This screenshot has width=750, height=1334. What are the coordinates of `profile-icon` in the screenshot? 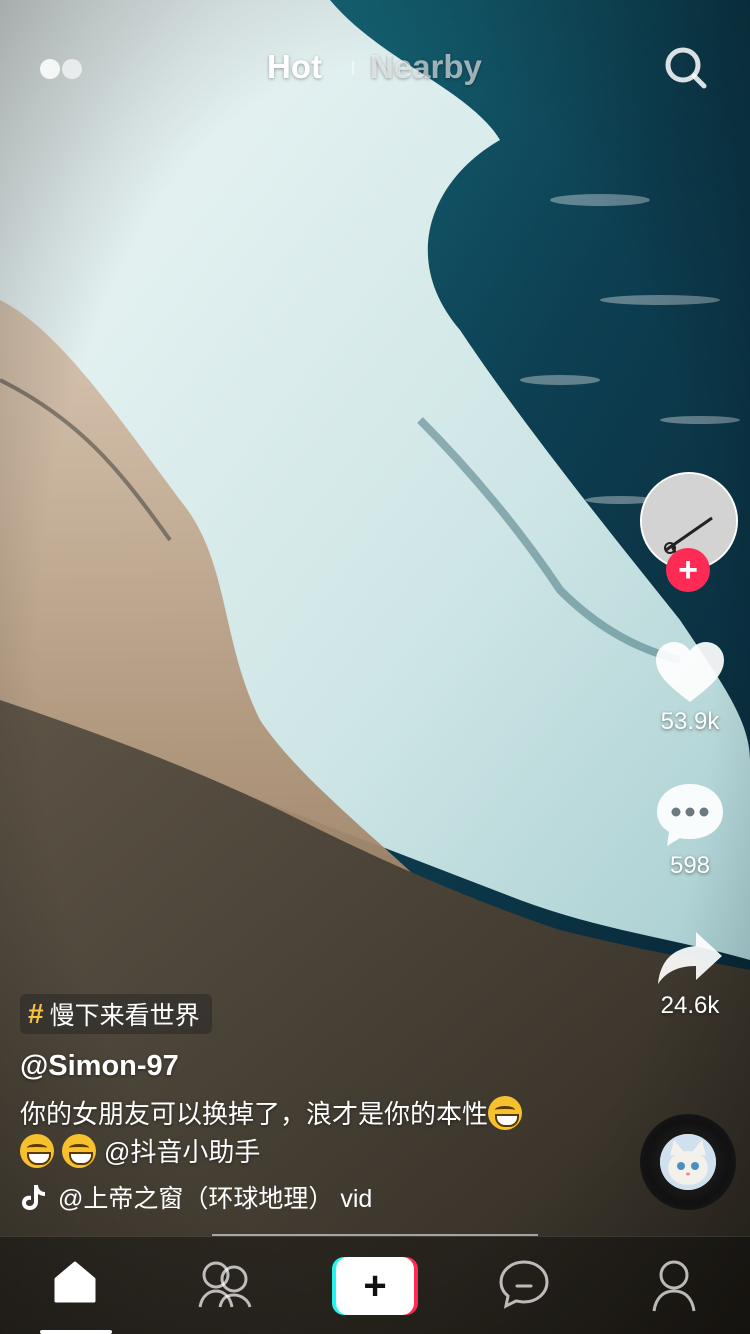 It's located at (674, 1286).